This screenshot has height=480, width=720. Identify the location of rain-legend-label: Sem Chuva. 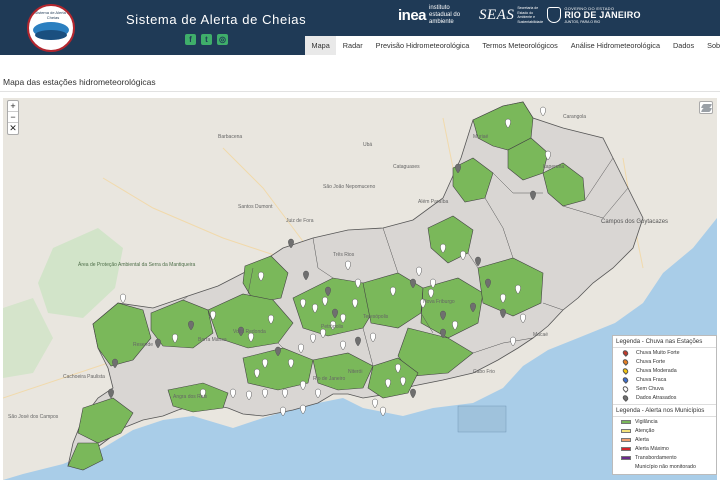
(650, 388).